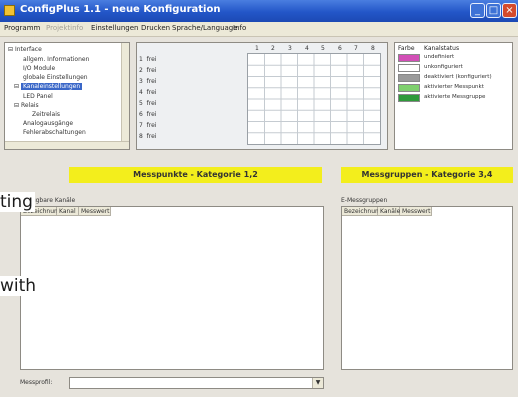 The image size is (518, 397). I want to click on tree-item: Fehlerabschaltungen, so click(54, 132).